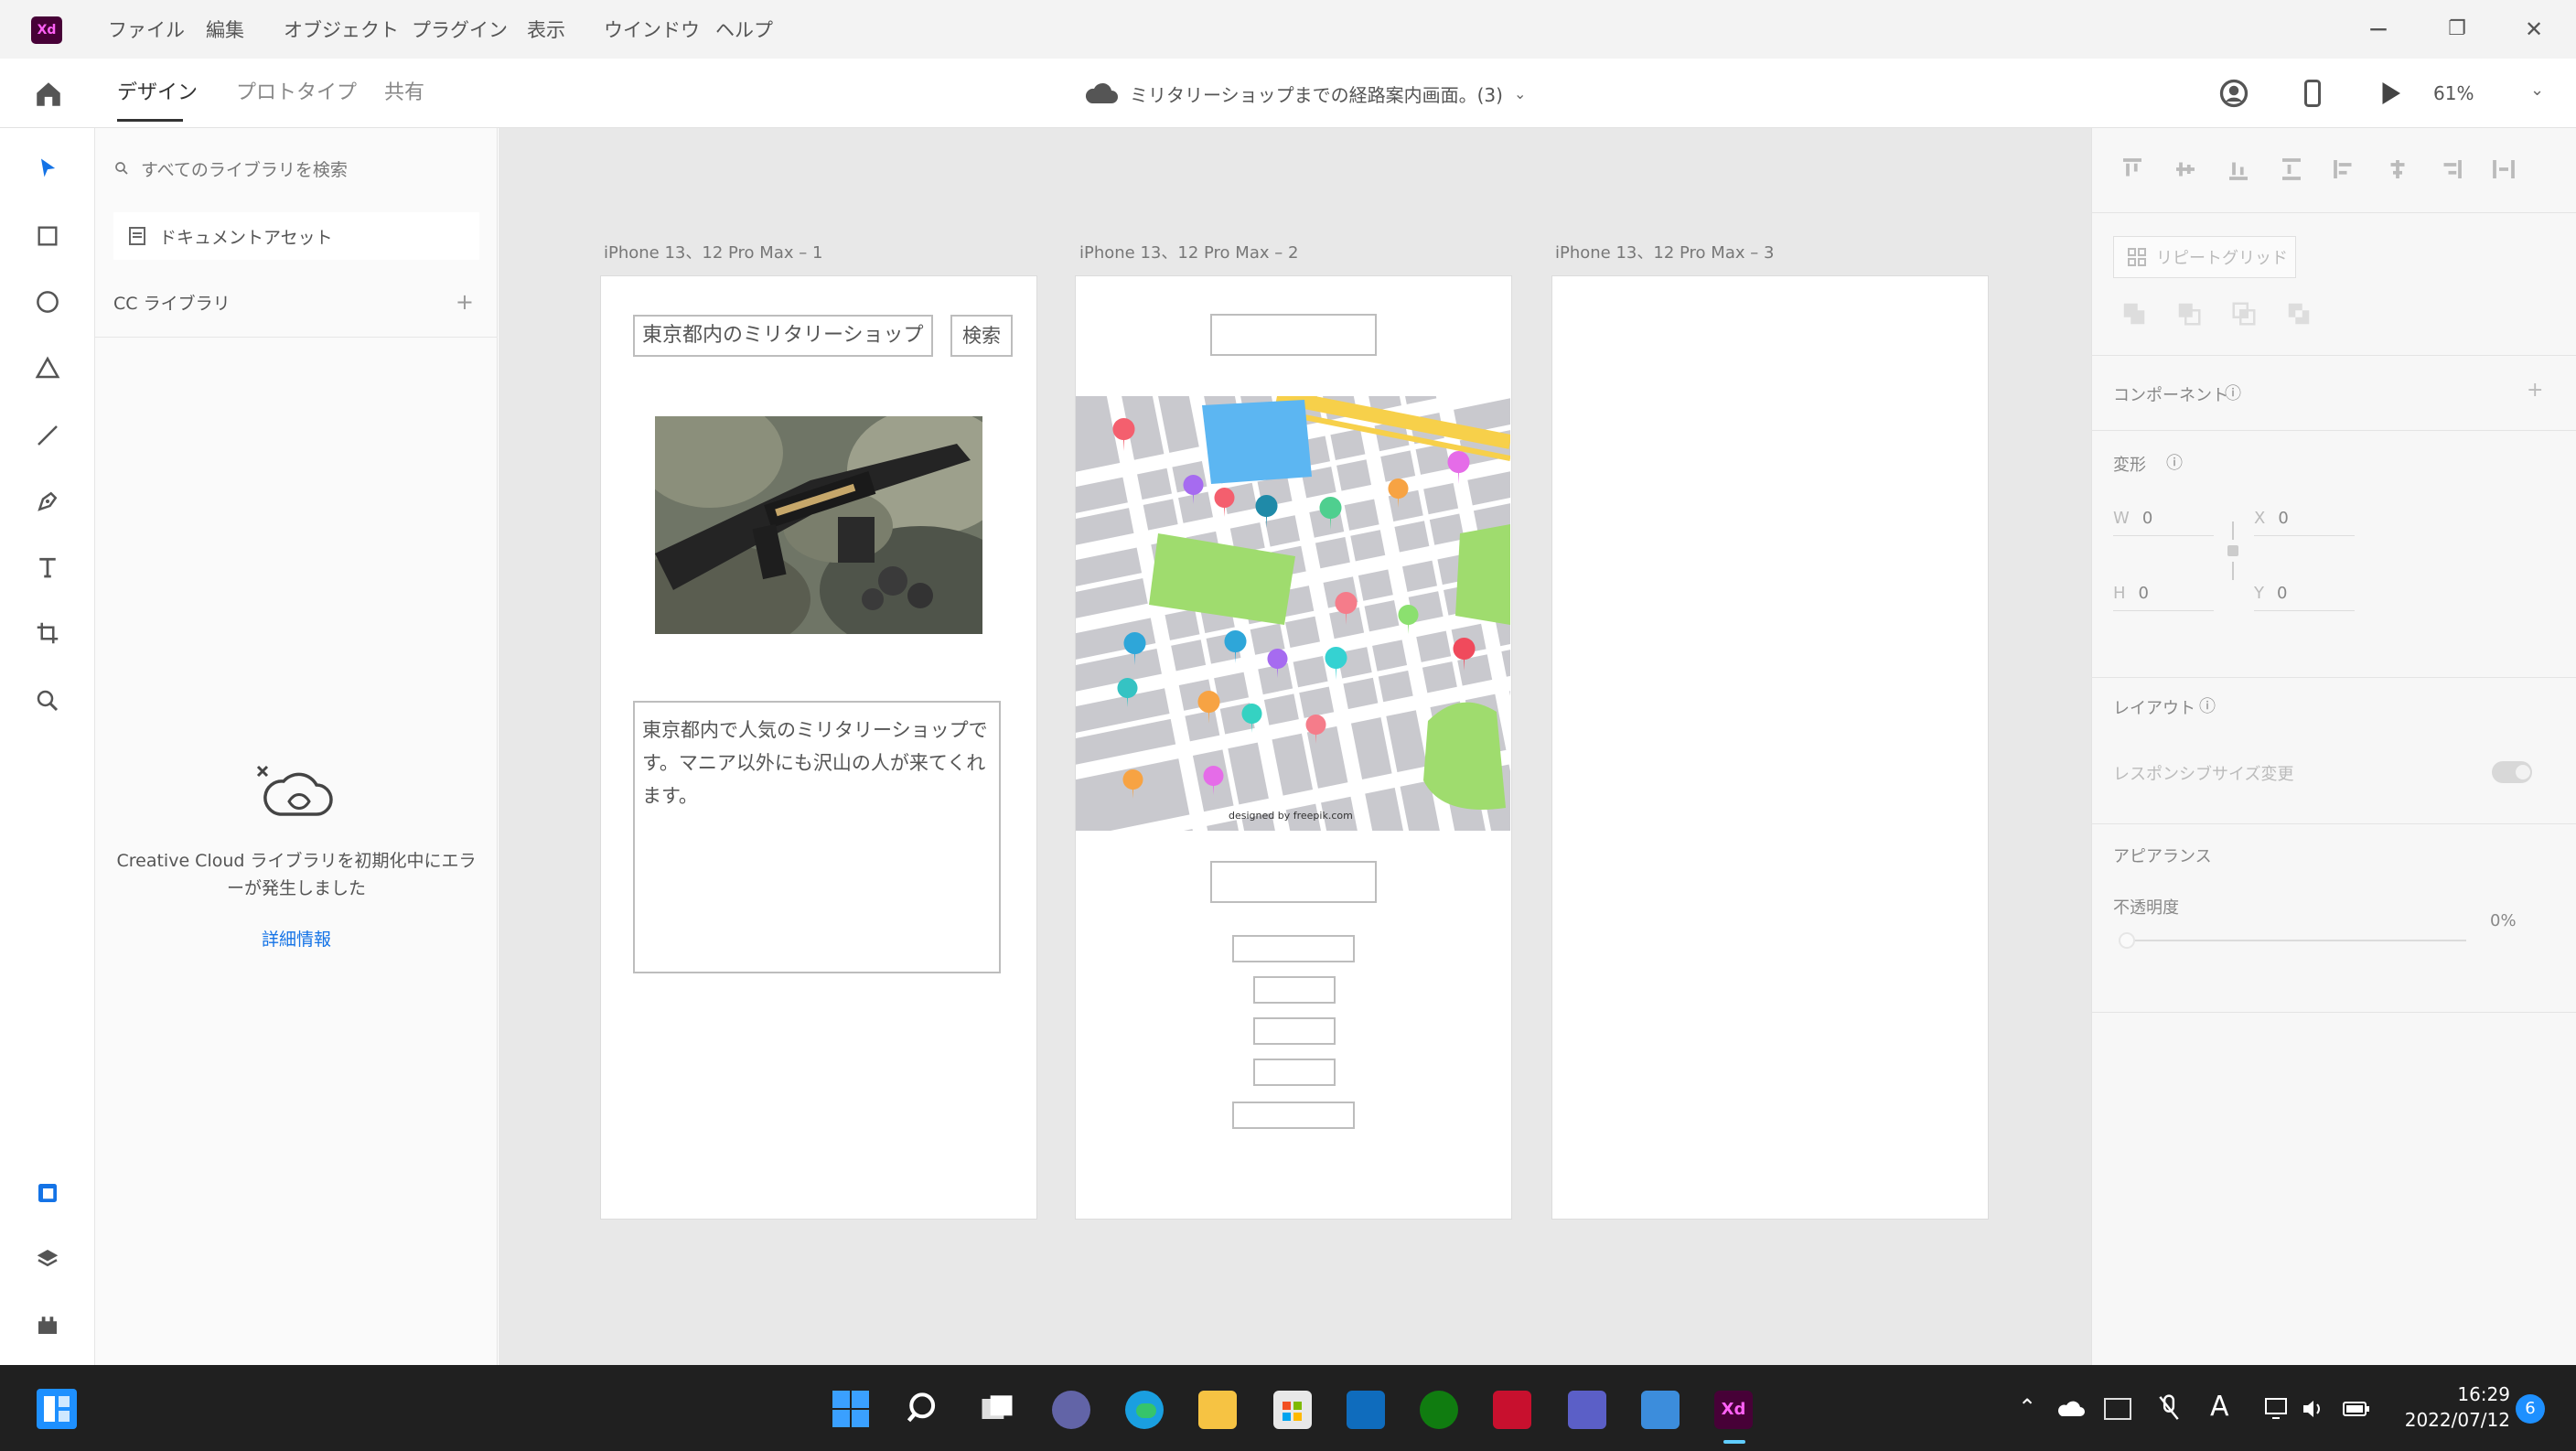 This screenshot has width=2576, height=1451. Describe the element at coordinates (2457, 29) in the screenshot. I see `restore-button: ❐` at that location.